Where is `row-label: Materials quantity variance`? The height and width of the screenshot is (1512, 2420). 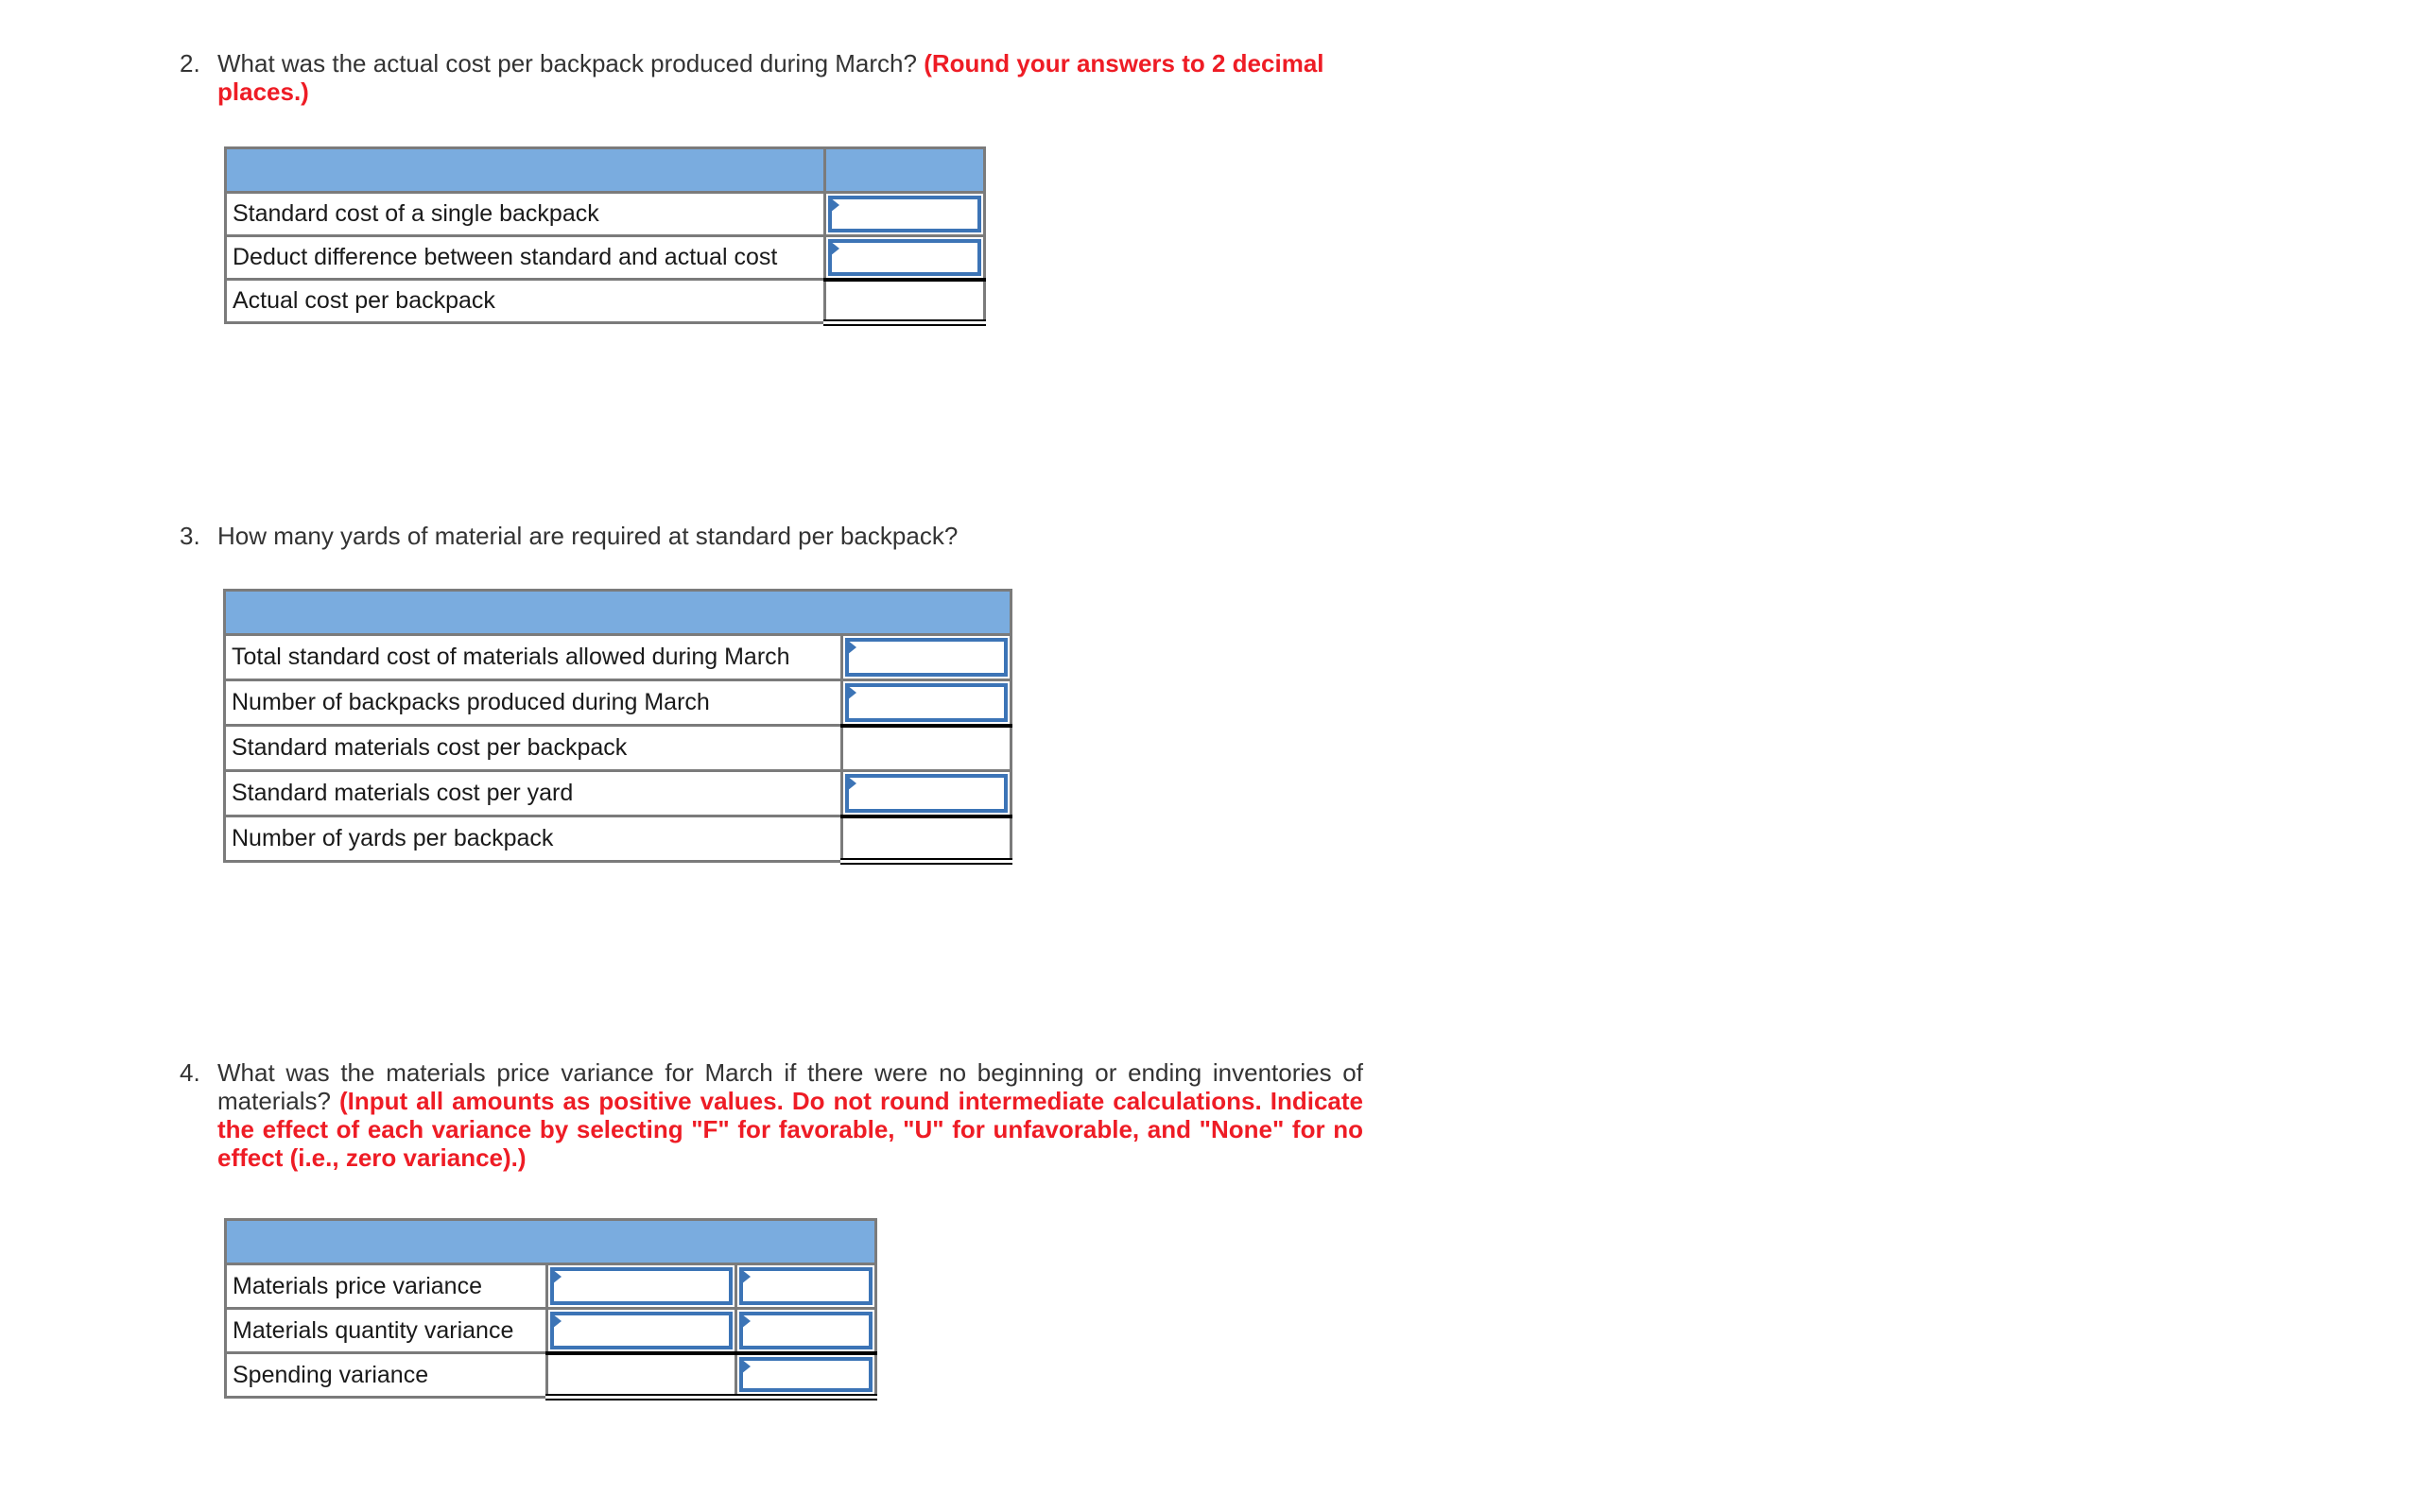 row-label: Materials quantity variance is located at coordinates (386, 1330).